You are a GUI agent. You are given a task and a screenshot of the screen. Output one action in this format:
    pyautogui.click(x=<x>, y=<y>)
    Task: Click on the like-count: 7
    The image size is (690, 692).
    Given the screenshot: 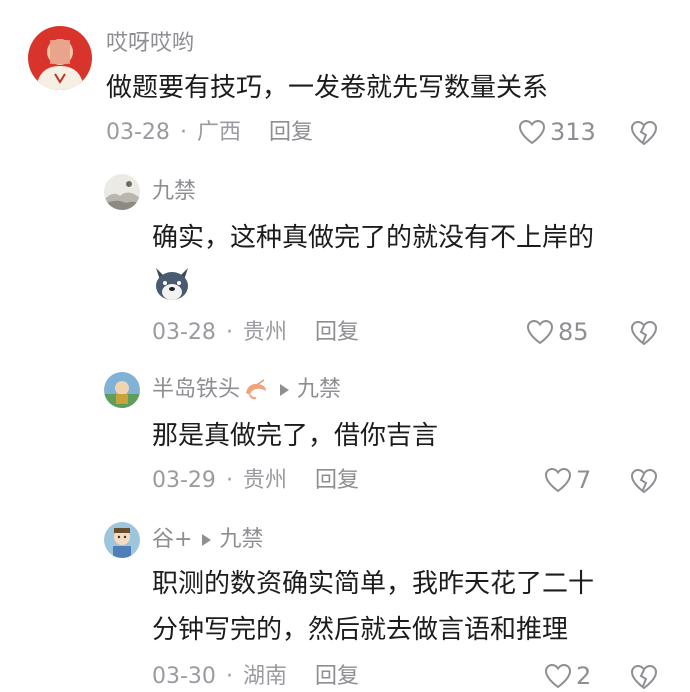 What is the action you would take?
    pyautogui.click(x=584, y=480)
    